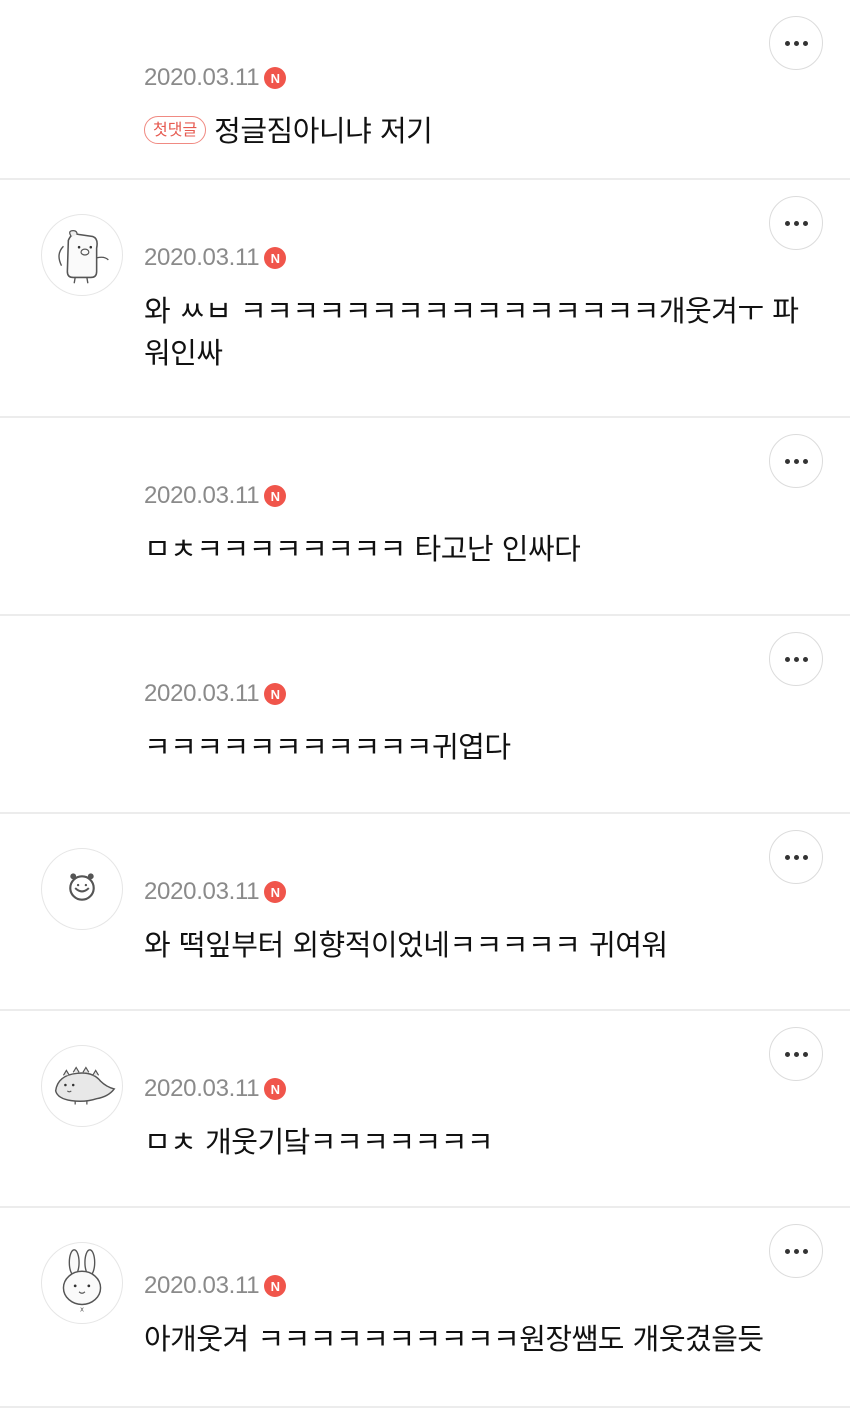 The image size is (850, 1408). I want to click on comment-text: ㅁㅊㅋㅋㅋㅋㅋㅋㅋㅋ 타고난 인싸다, so click(362, 549).